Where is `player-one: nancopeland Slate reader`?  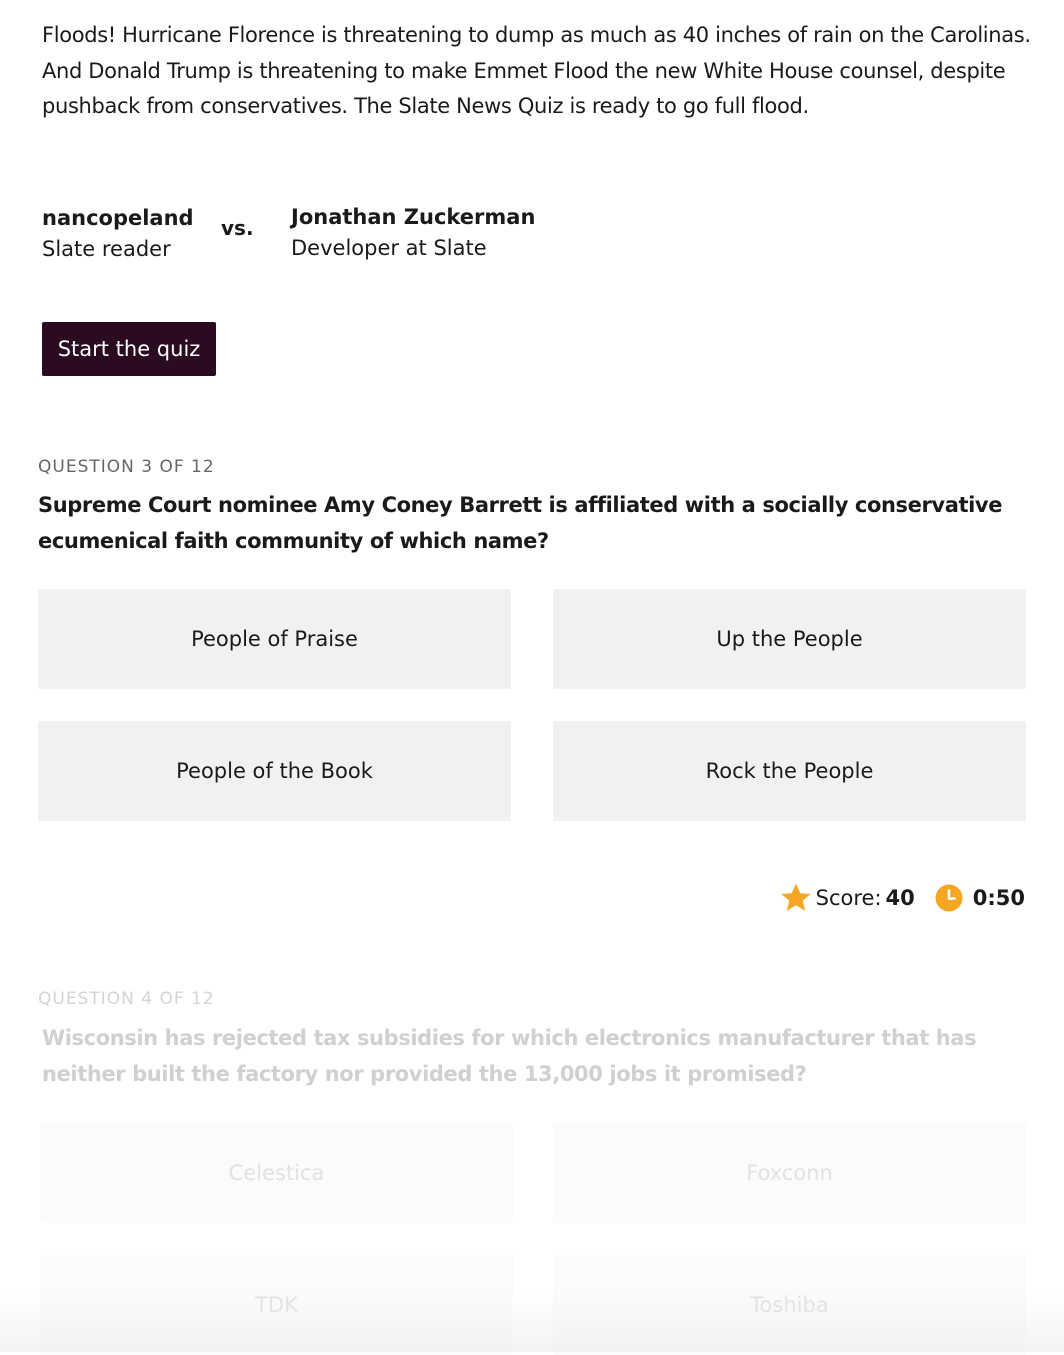
player-one: nancopeland Slate reader is located at coordinates (118, 234).